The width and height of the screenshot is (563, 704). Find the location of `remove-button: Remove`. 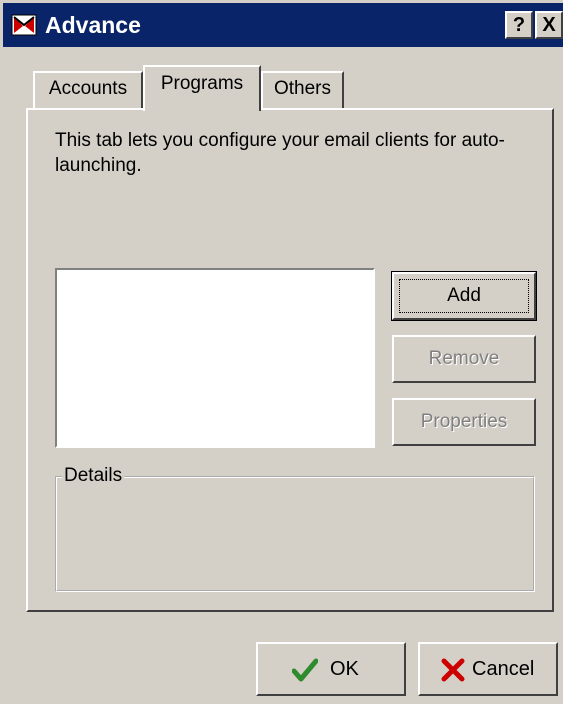

remove-button: Remove is located at coordinates (464, 359).